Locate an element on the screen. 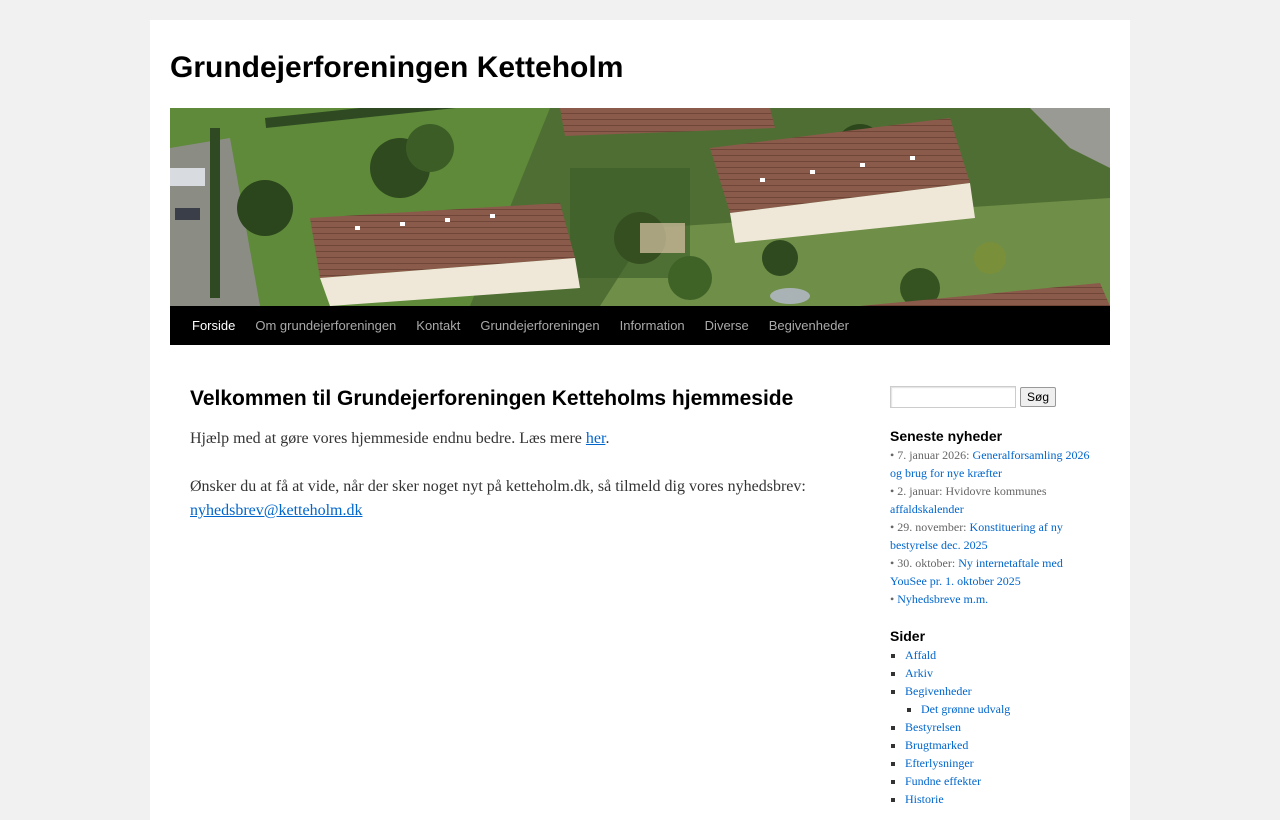  page-link-arkiv: Arkiv is located at coordinates (919, 673).